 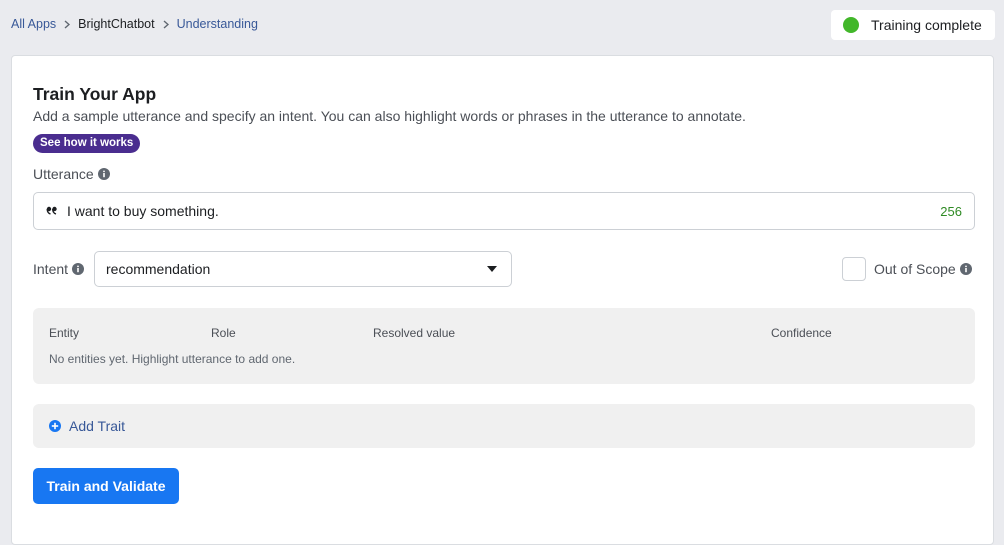 I want to click on caret-down-icon, so click(x=492, y=269).